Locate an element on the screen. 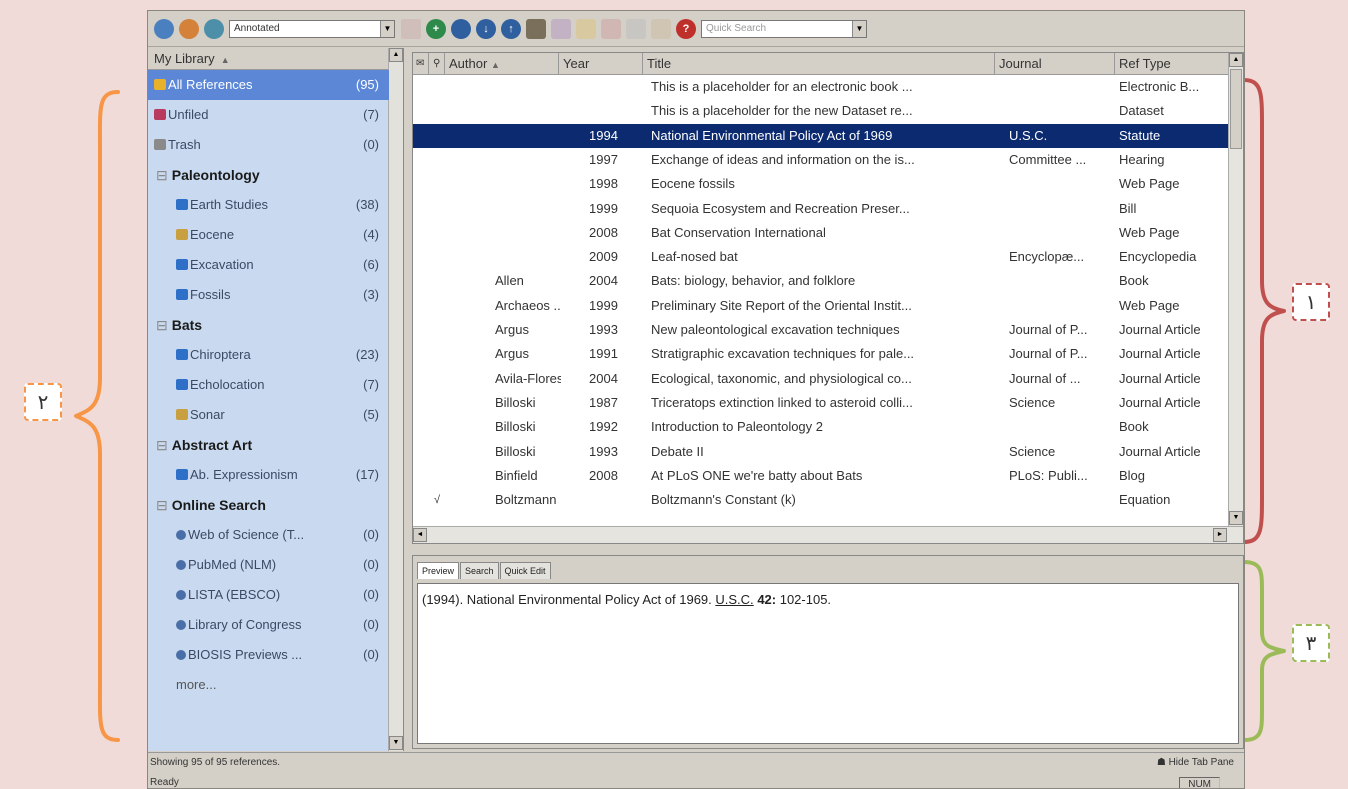  edit-icon is located at coordinates (561, 28).